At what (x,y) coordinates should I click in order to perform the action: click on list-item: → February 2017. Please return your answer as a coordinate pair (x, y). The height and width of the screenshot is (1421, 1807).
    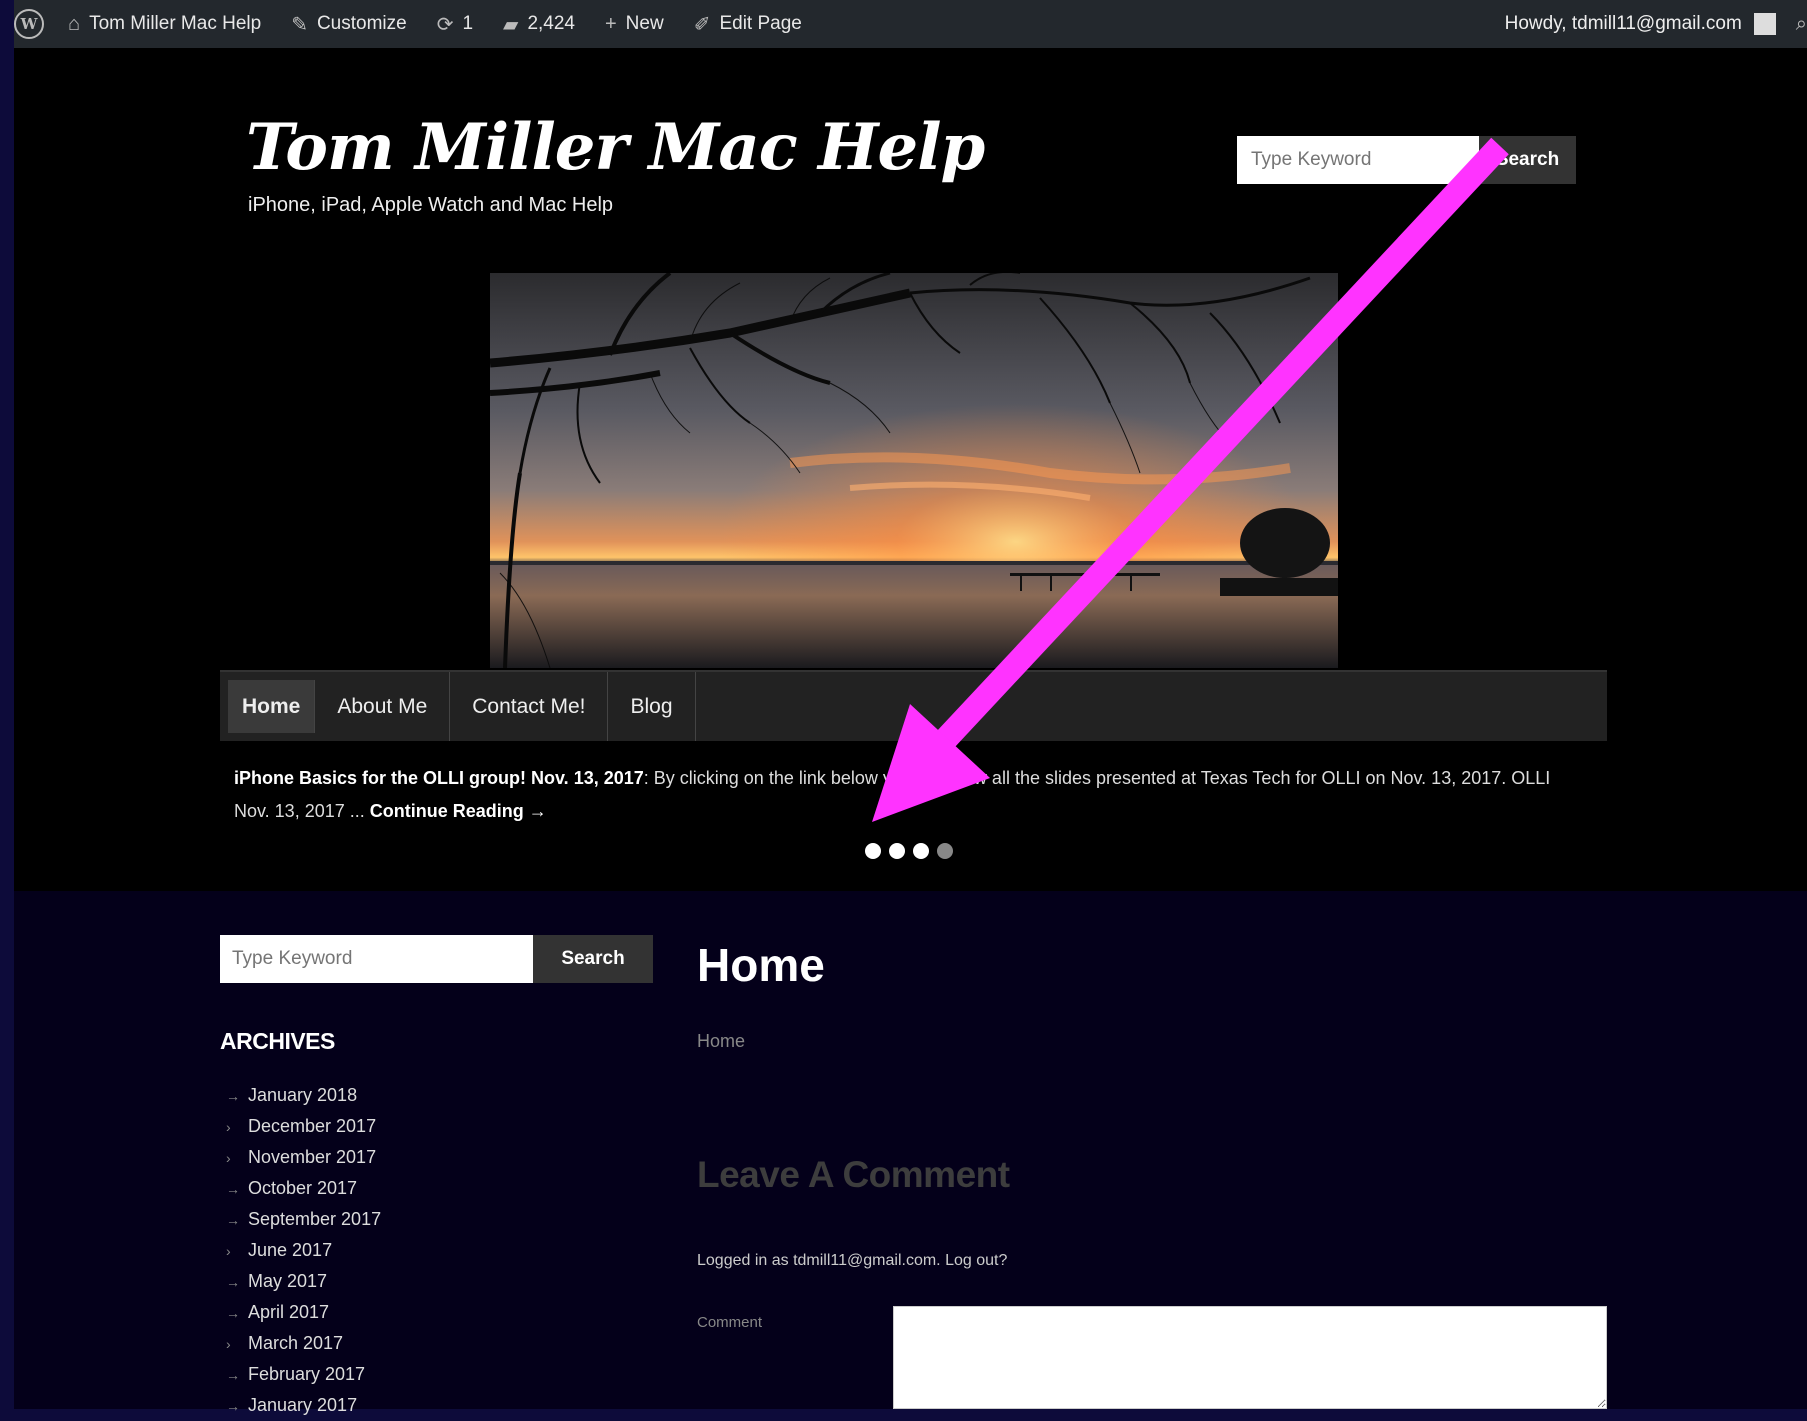
    Looking at the image, I should click on (303, 1374).